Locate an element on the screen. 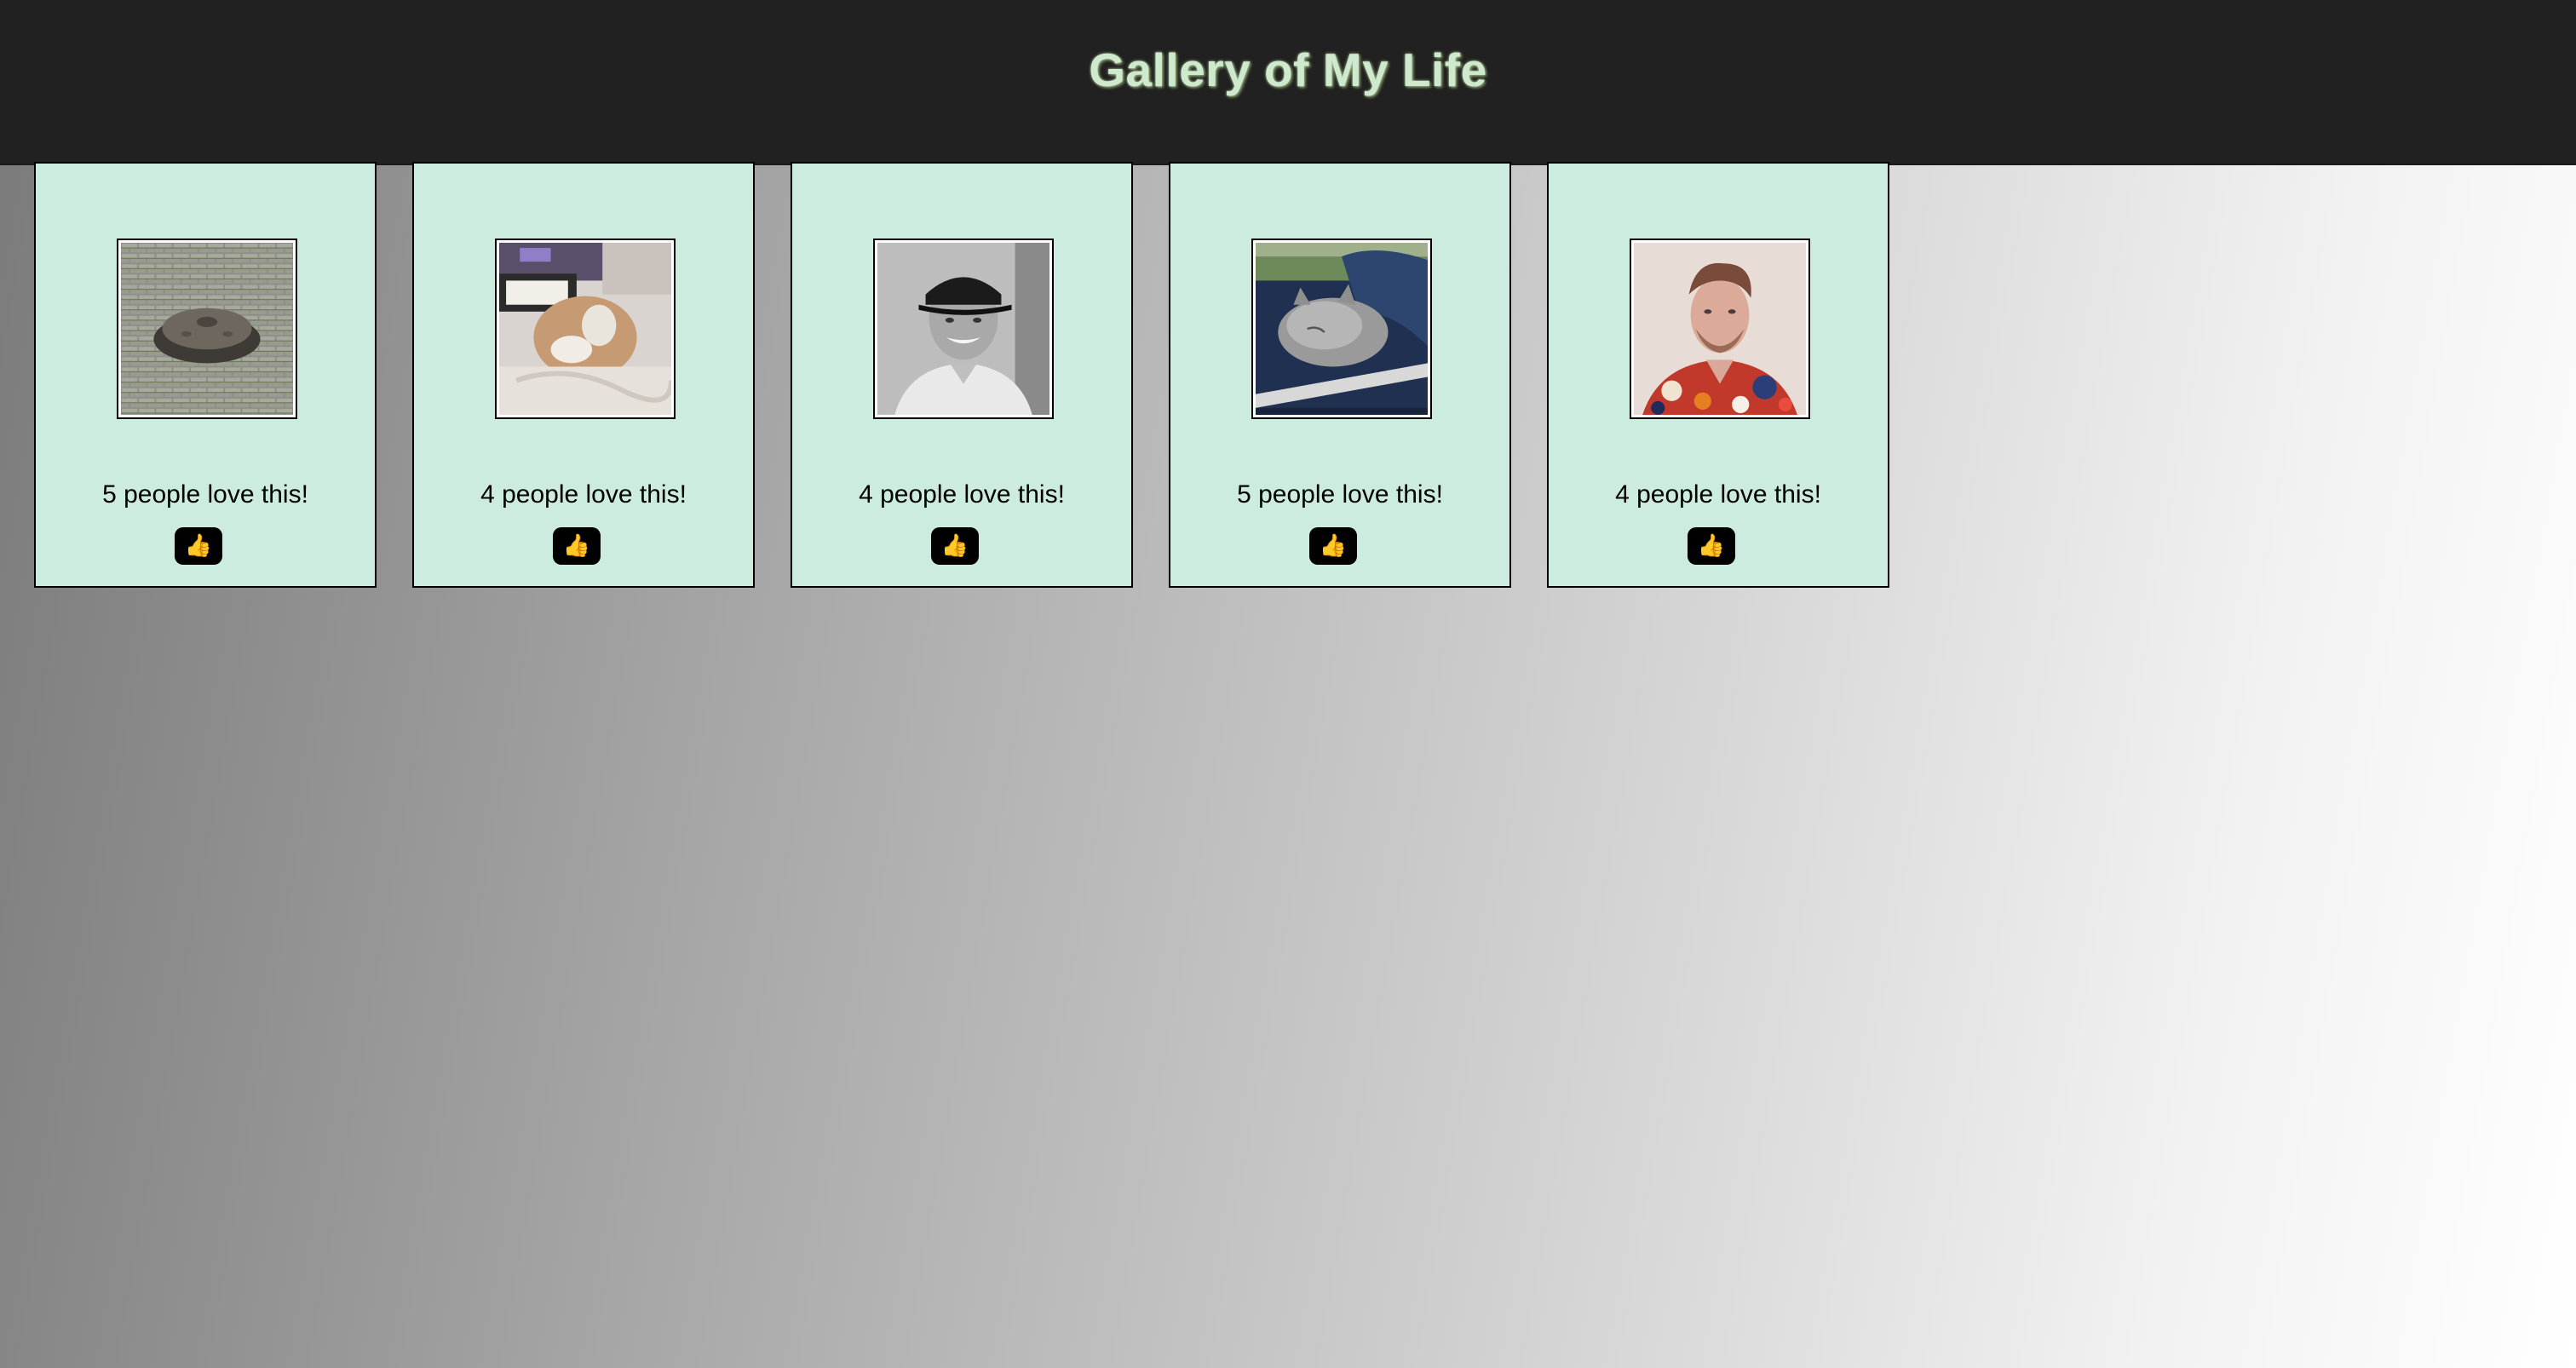  site-header: Gallery of My Life is located at coordinates (1288, 82).